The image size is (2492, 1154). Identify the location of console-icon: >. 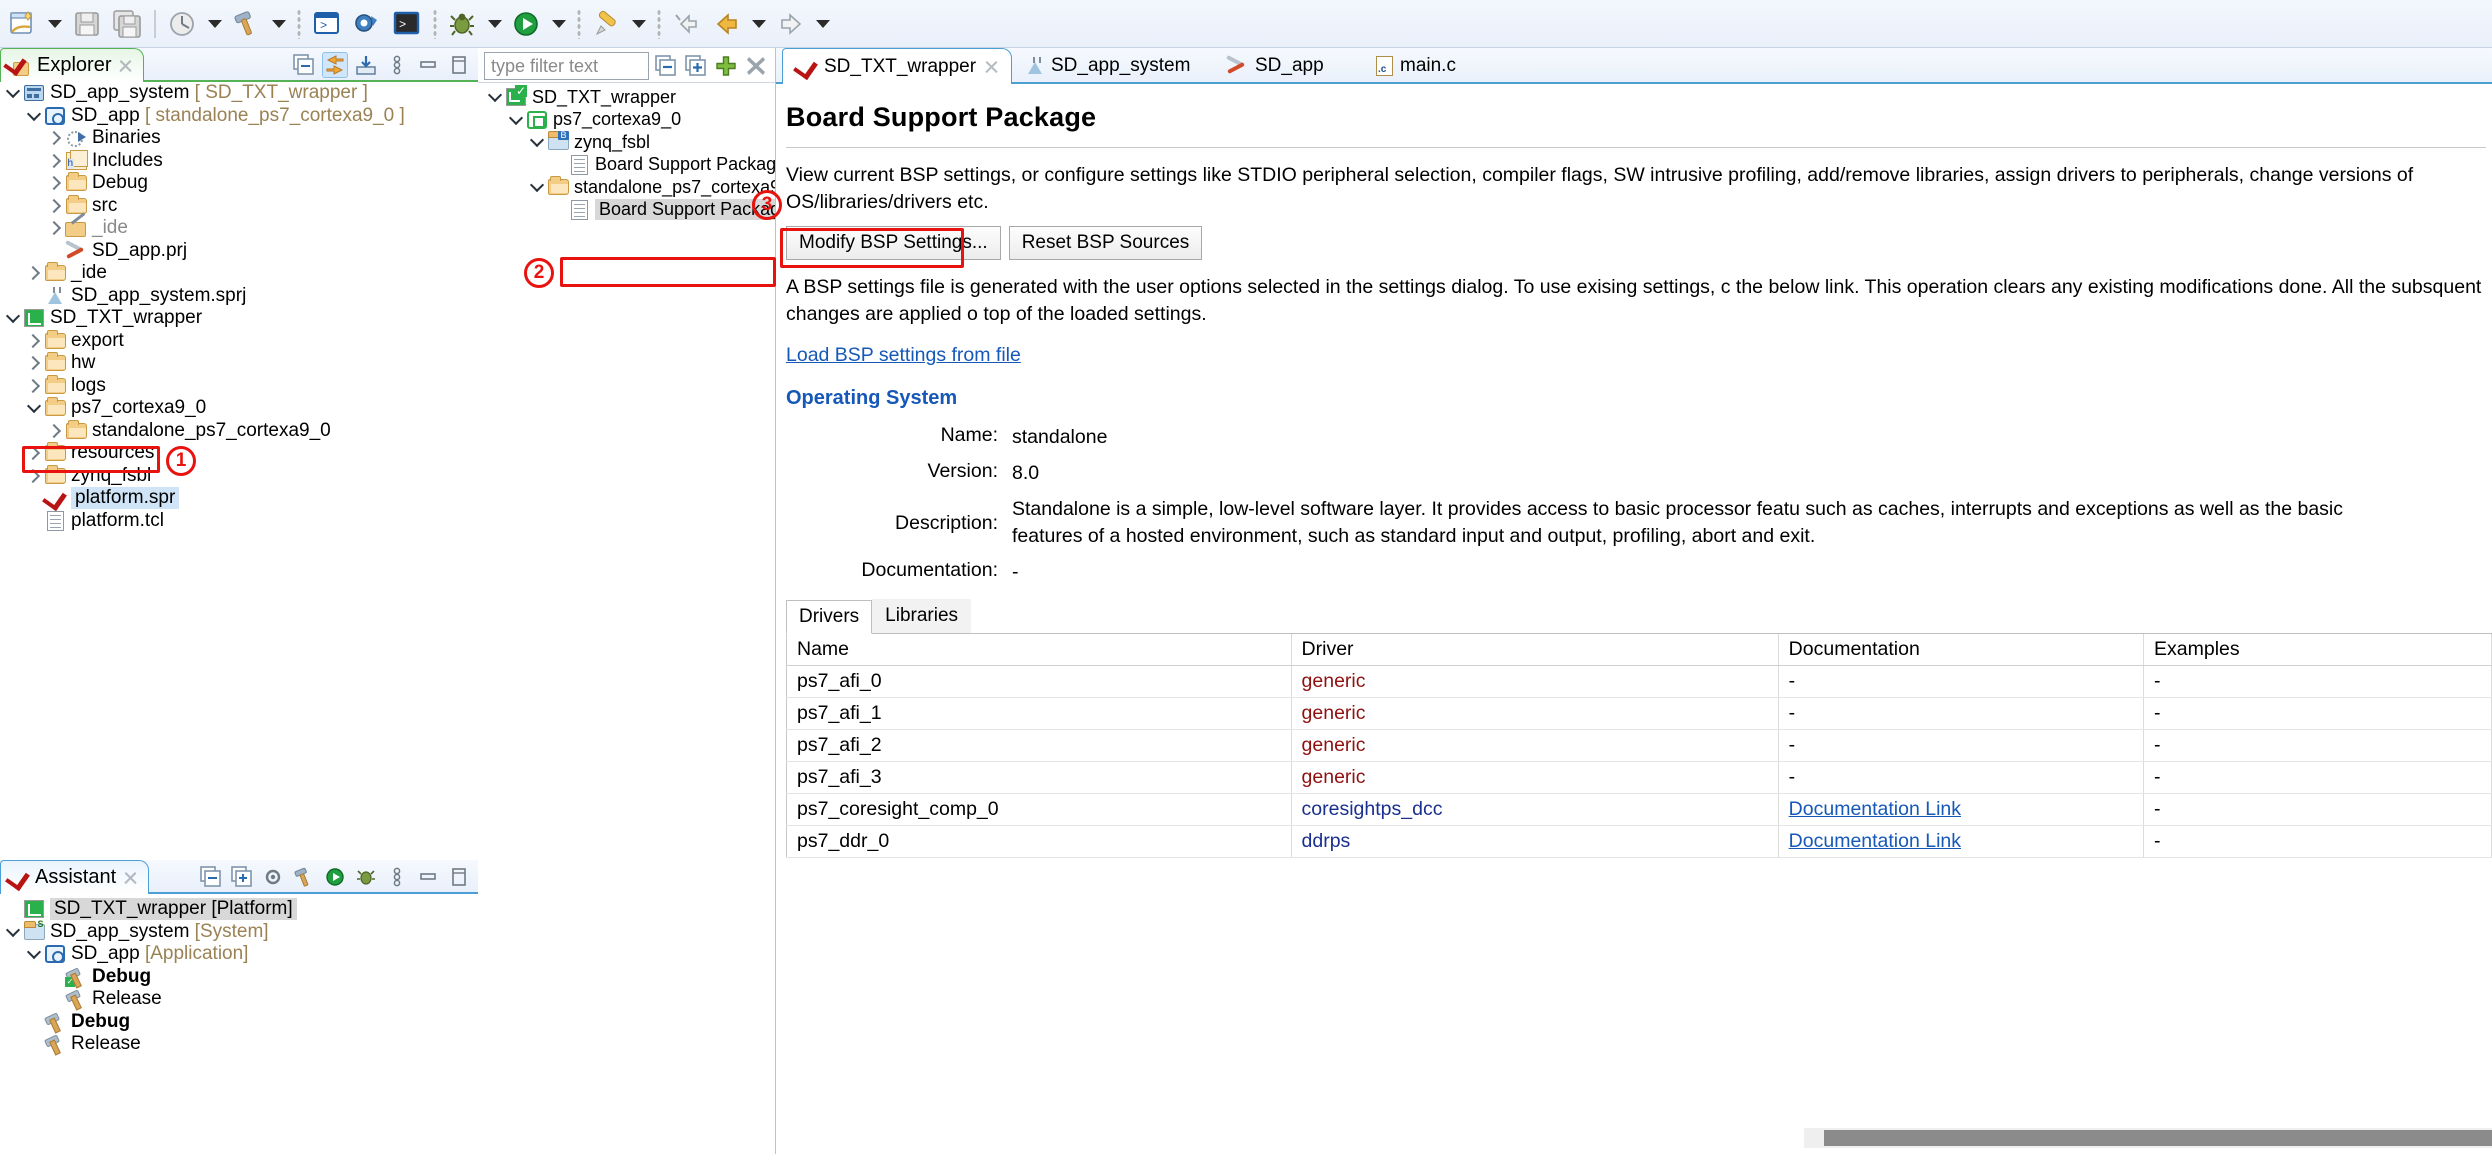
(327, 24).